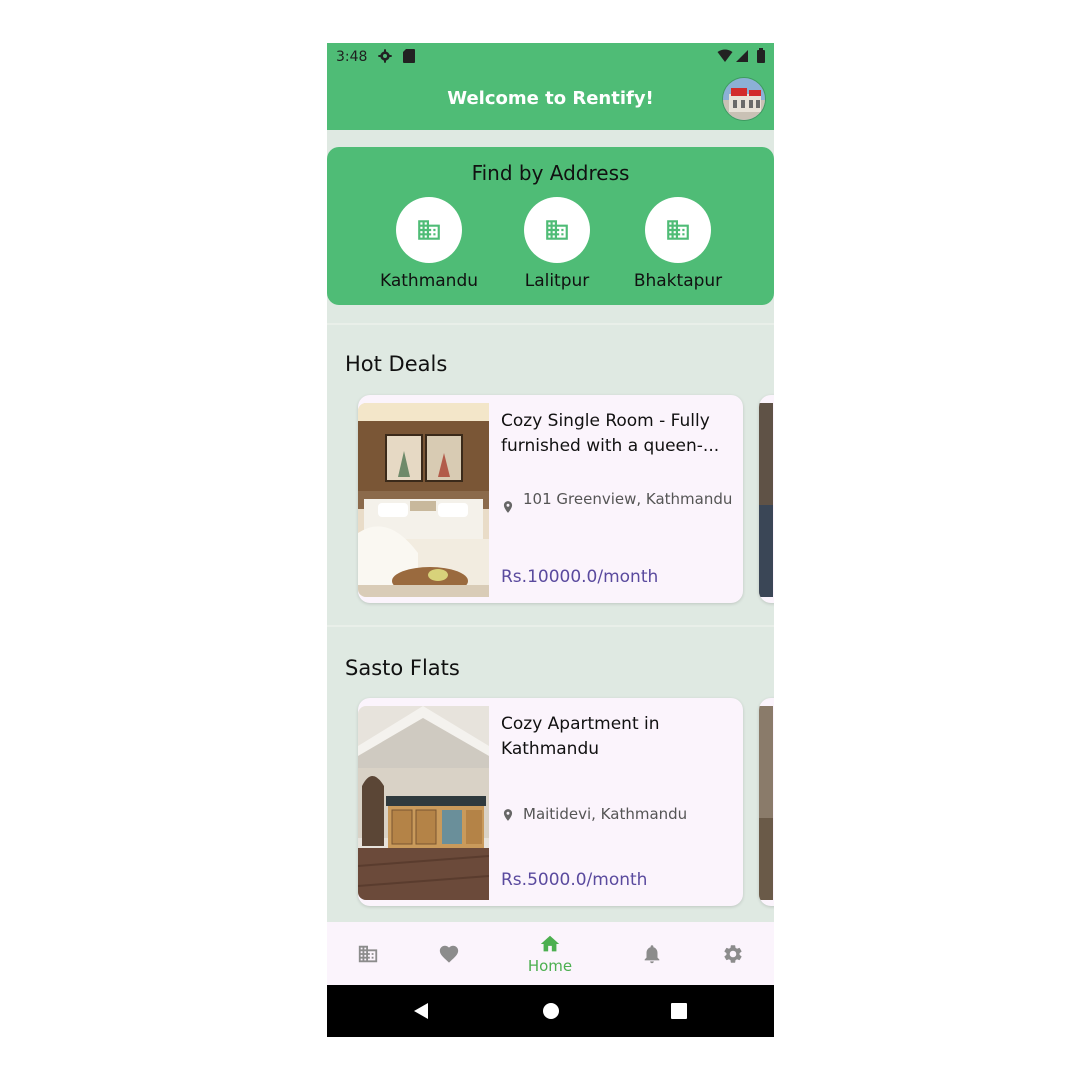 The image size is (1080, 1080). I want to click on city-name: Lalitpur, so click(557, 281).